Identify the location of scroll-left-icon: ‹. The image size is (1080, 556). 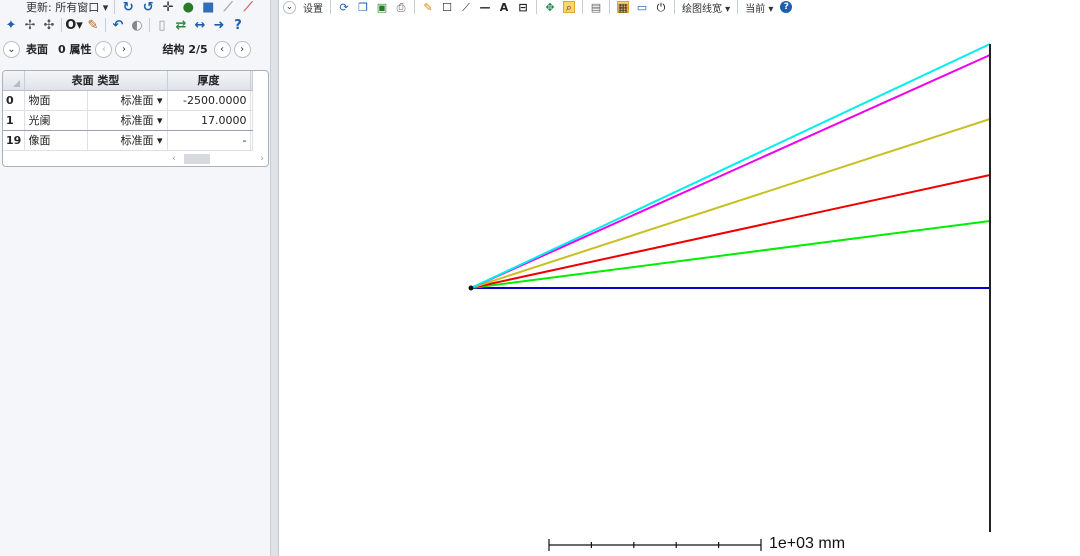
(174, 159).